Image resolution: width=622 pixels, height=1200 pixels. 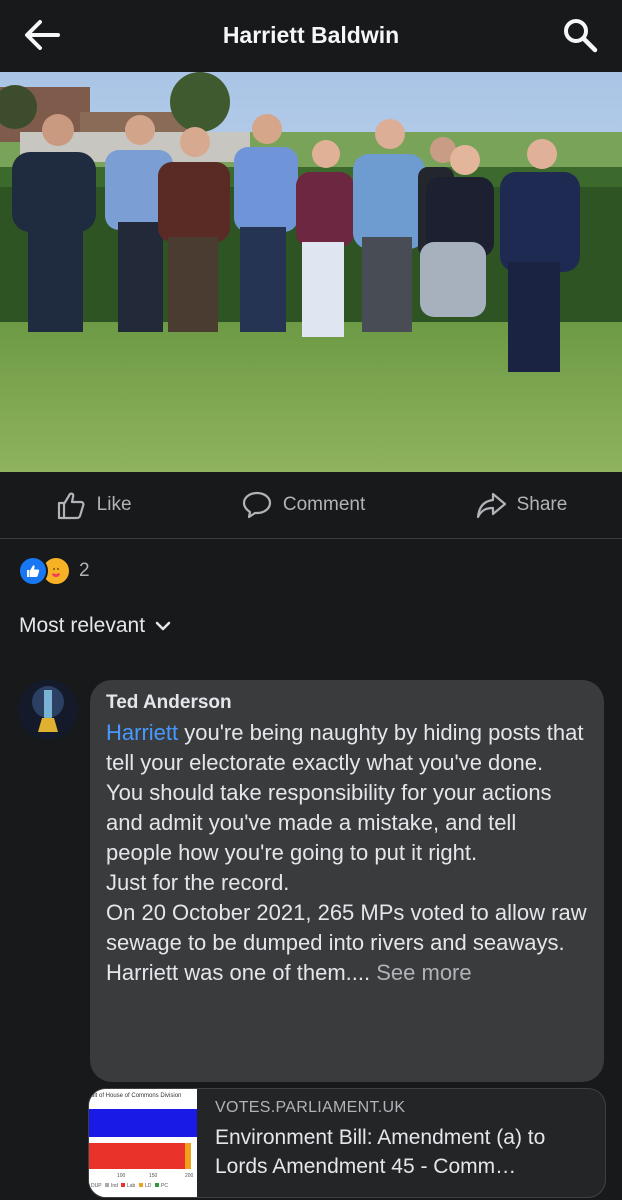 I want to click on share-label: Share, so click(x=542, y=504).